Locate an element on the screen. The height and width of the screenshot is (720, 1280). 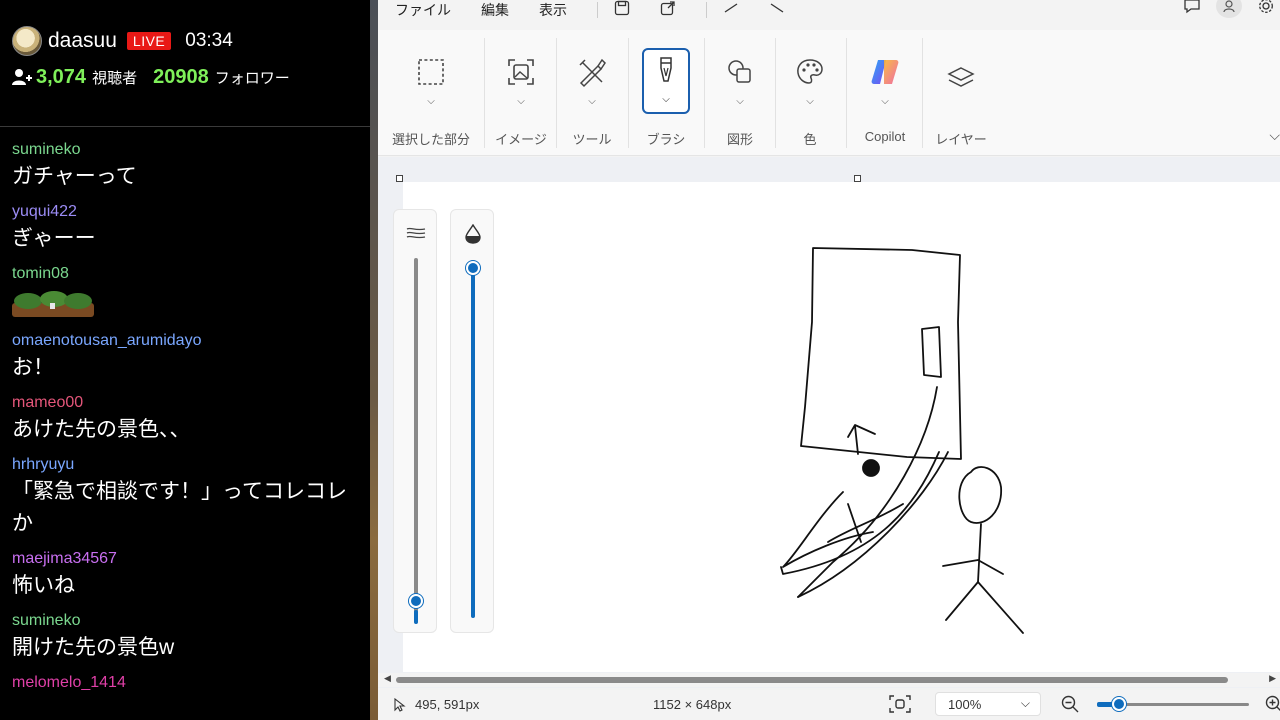
streamer-avatar is located at coordinates (27, 41).